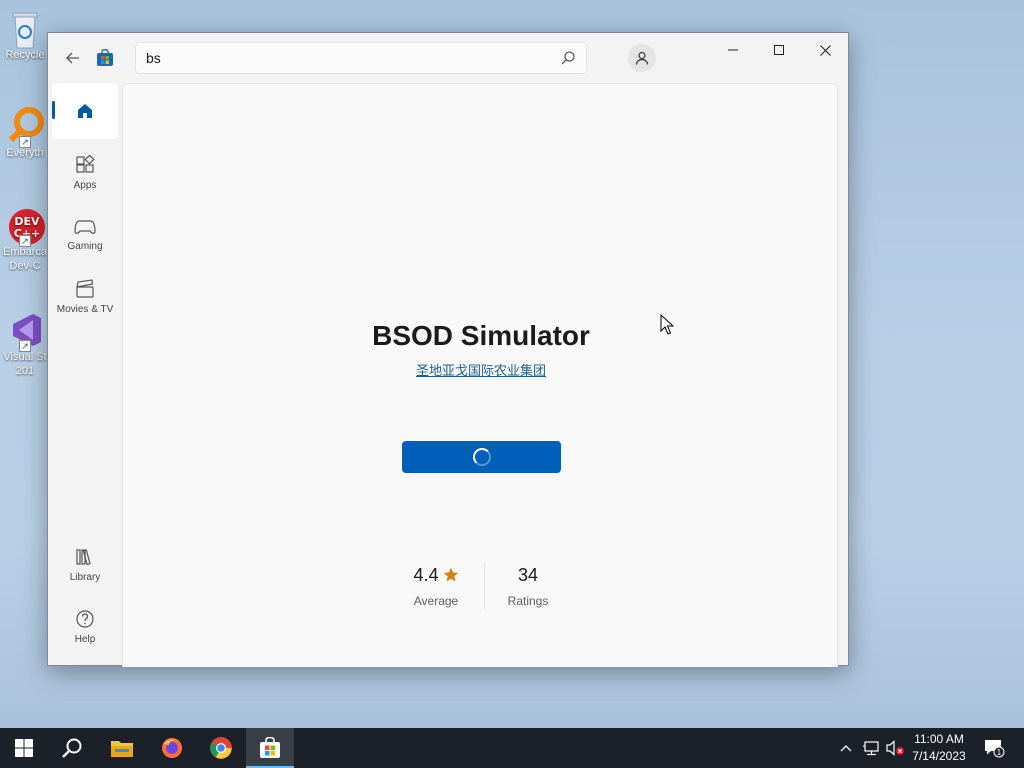 This screenshot has width=1024, height=768. I want to click on help-icon, so click(85, 619).